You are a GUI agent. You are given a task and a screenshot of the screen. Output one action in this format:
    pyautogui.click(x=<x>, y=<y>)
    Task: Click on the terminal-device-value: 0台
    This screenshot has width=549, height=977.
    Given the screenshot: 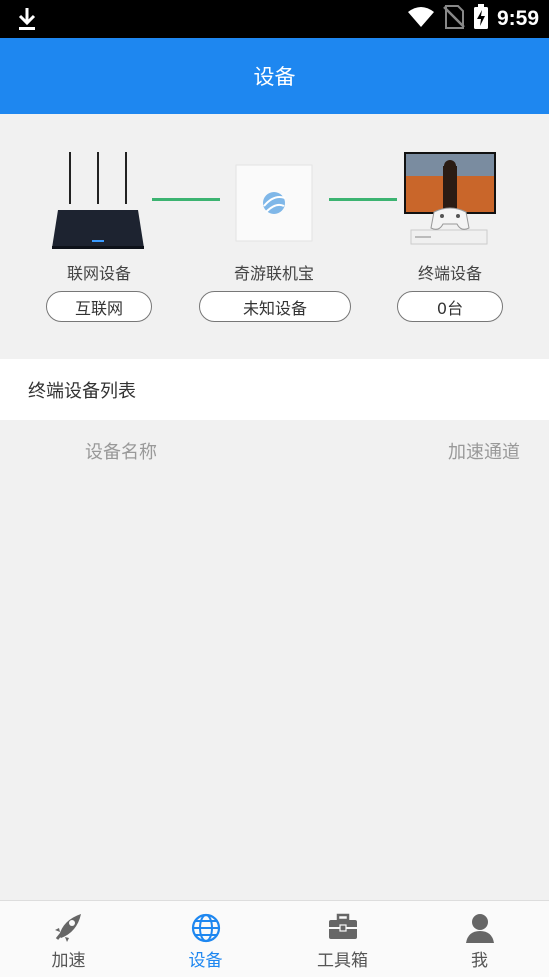 What is the action you would take?
    pyautogui.click(x=450, y=306)
    